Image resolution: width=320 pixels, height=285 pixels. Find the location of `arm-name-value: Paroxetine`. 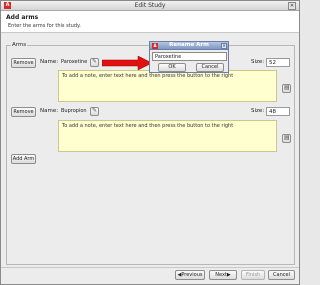

arm-name-value: Paroxetine is located at coordinates (74, 62).